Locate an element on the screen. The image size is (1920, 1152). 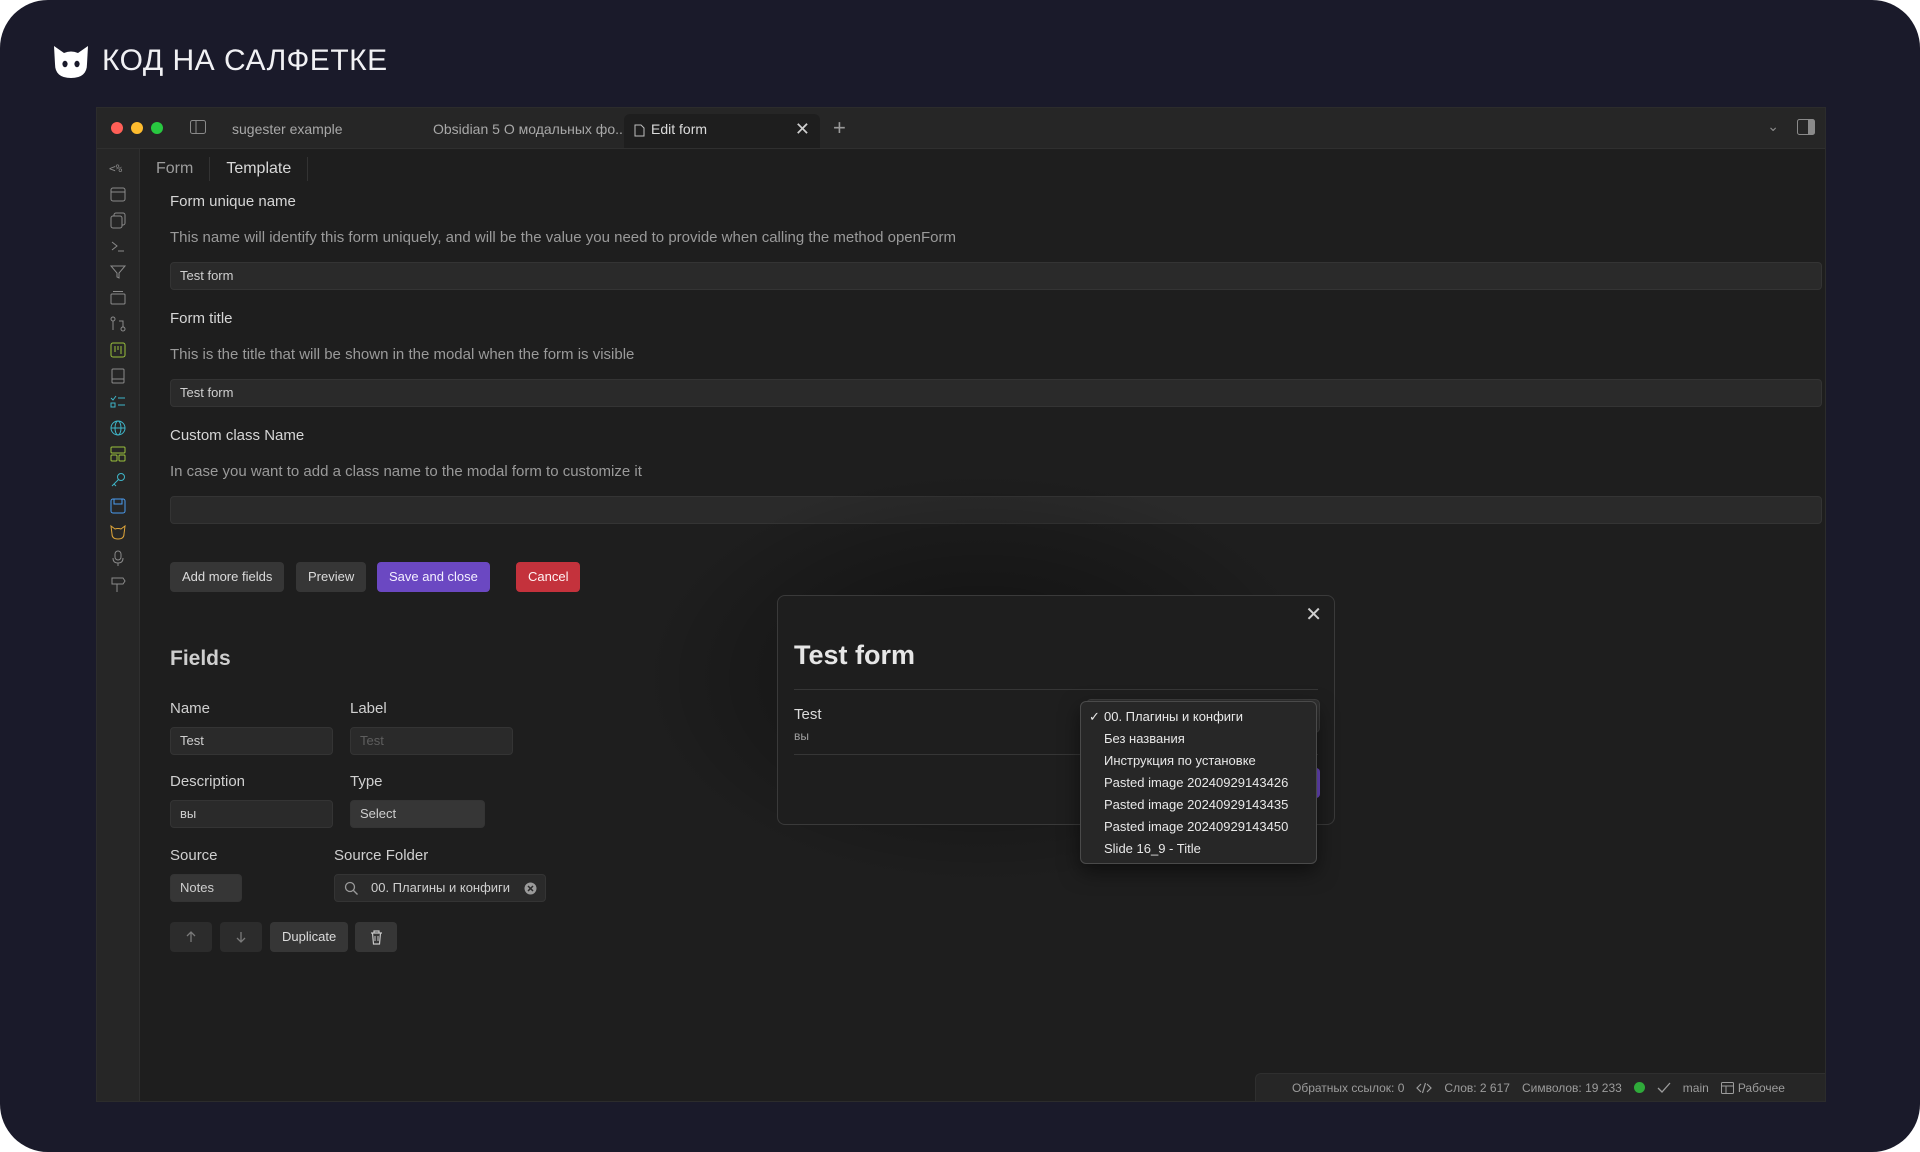
layers-icon is located at coordinates (118, 298).